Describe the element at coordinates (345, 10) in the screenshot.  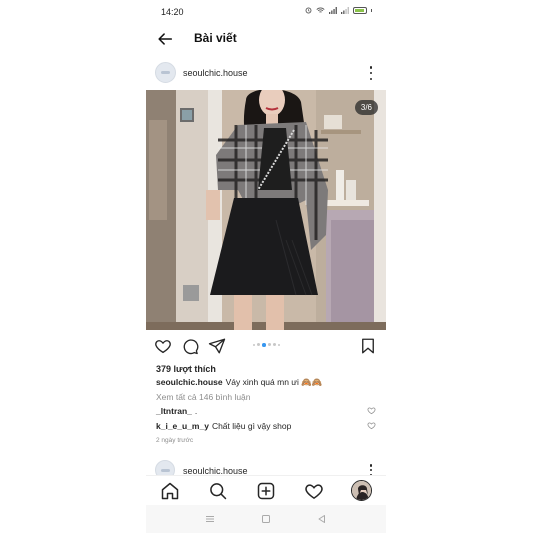
I see `signal-2-icon` at that location.